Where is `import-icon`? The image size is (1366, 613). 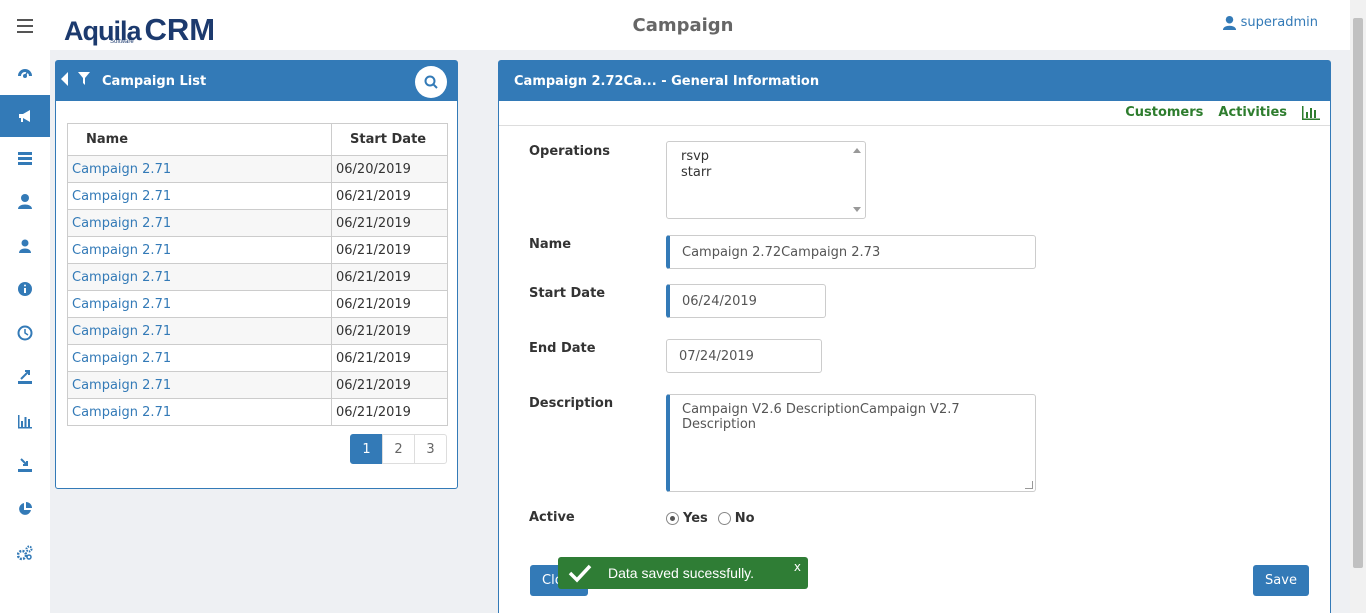 import-icon is located at coordinates (25, 465).